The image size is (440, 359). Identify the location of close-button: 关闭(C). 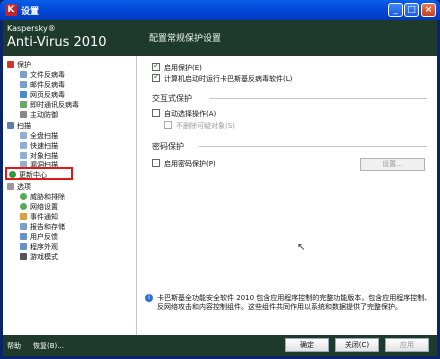
(357, 345).